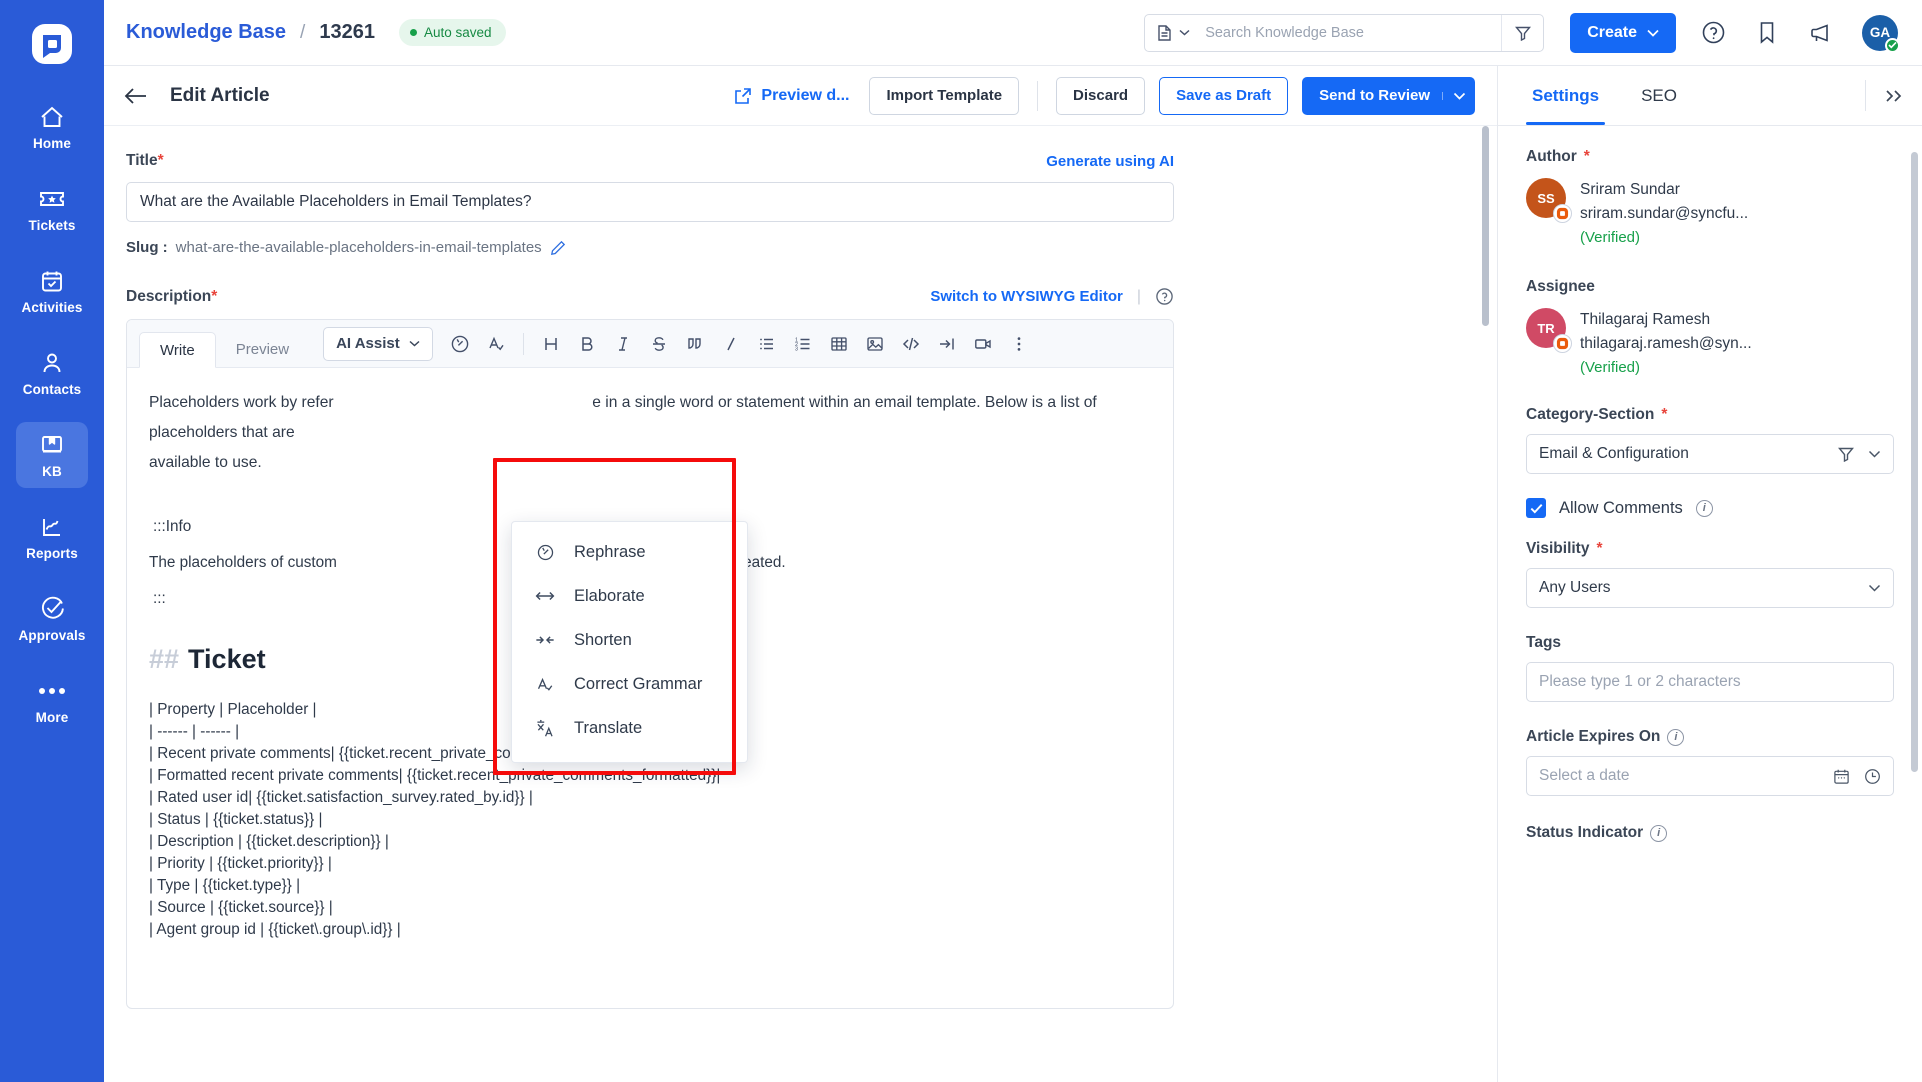 This screenshot has height=1082, width=1922. What do you see at coordinates (1224, 95) in the screenshot?
I see `save-as-draft-button: Save as Draft` at bounding box center [1224, 95].